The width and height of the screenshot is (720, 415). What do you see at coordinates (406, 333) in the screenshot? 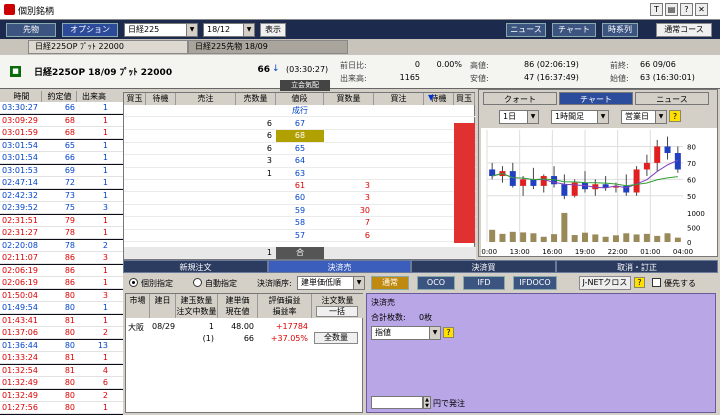
I see `price-type-select: 指値 ▼` at bounding box center [406, 333].